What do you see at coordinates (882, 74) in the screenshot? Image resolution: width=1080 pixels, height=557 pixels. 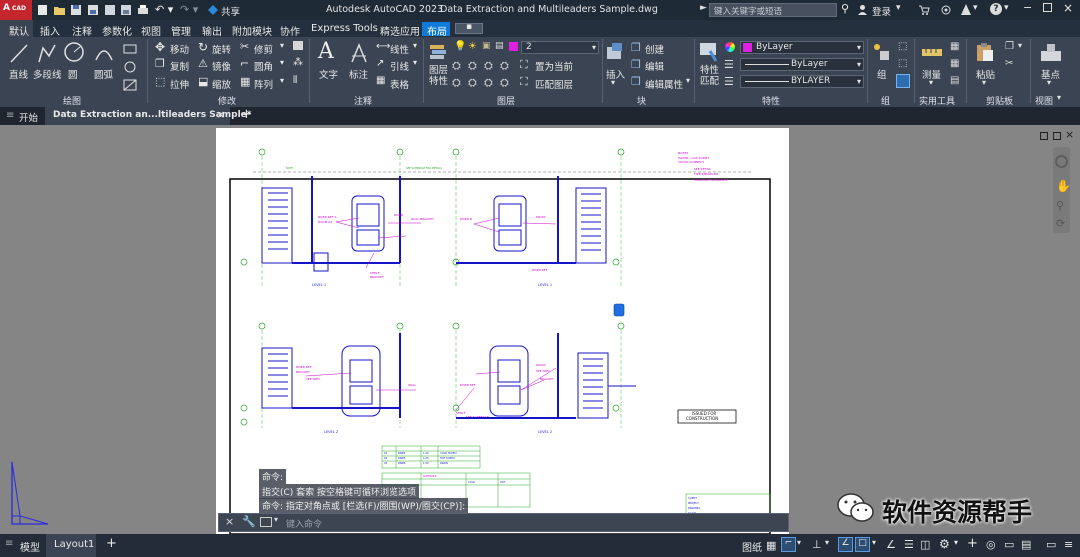 I see `group-label: 组` at bounding box center [882, 74].